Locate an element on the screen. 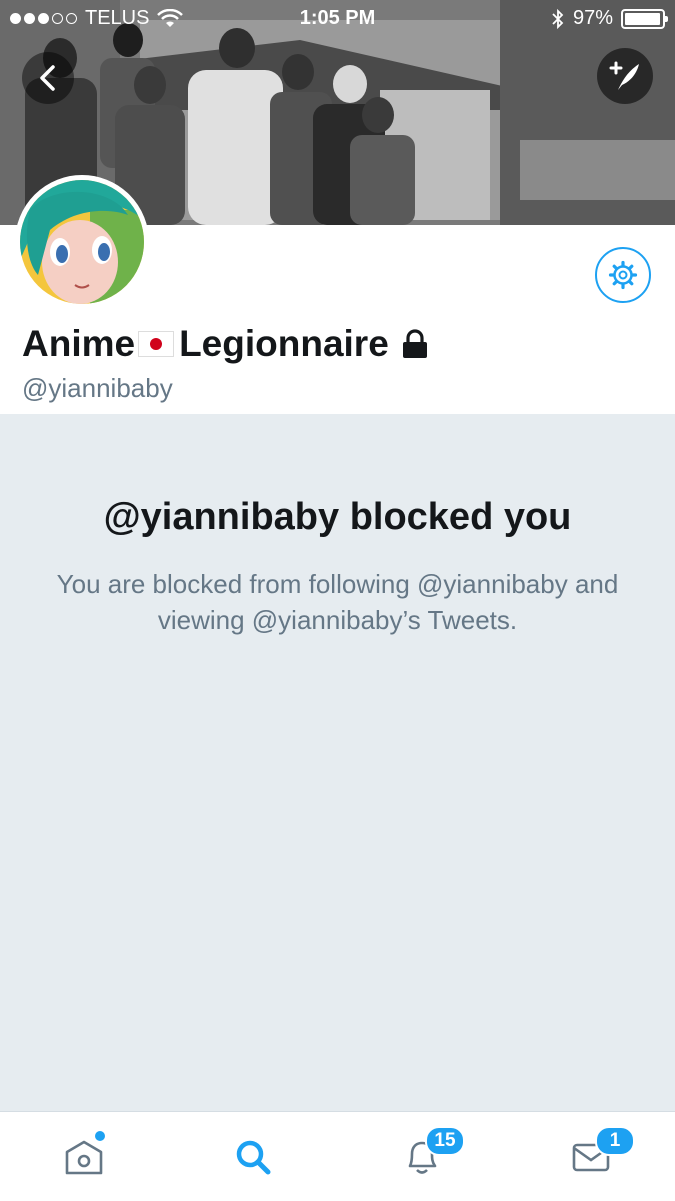 The image size is (675, 1201). display-name-part2: Legionnaire is located at coordinates (284, 343).